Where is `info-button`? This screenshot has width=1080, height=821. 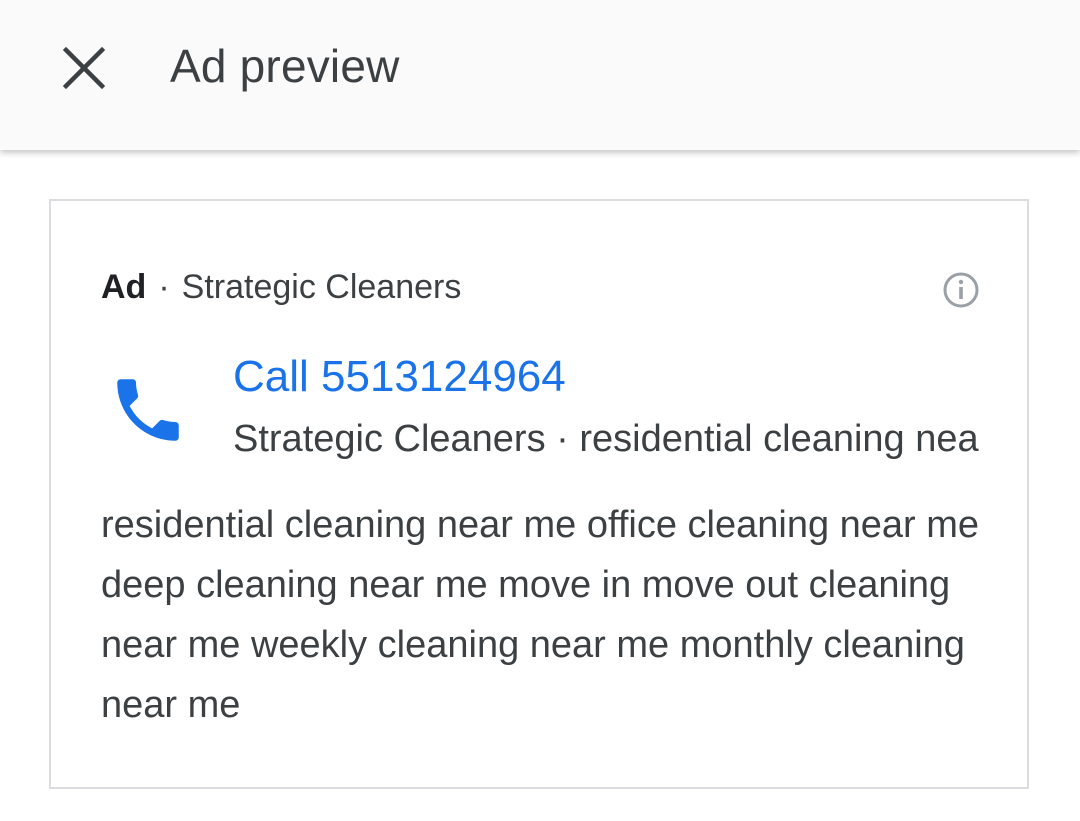
info-button is located at coordinates (961, 290).